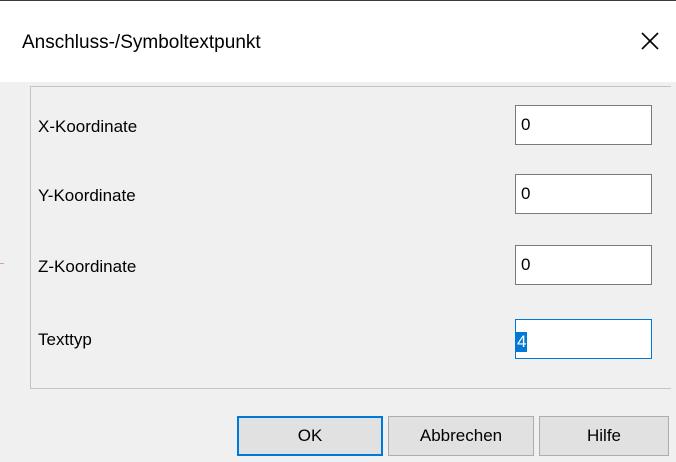 This screenshot has width=676, height=462. What do you see at coordinates (604, 436) in the screenshot?
I see `help-button: Hilfe` at bounding box center [604, 436].